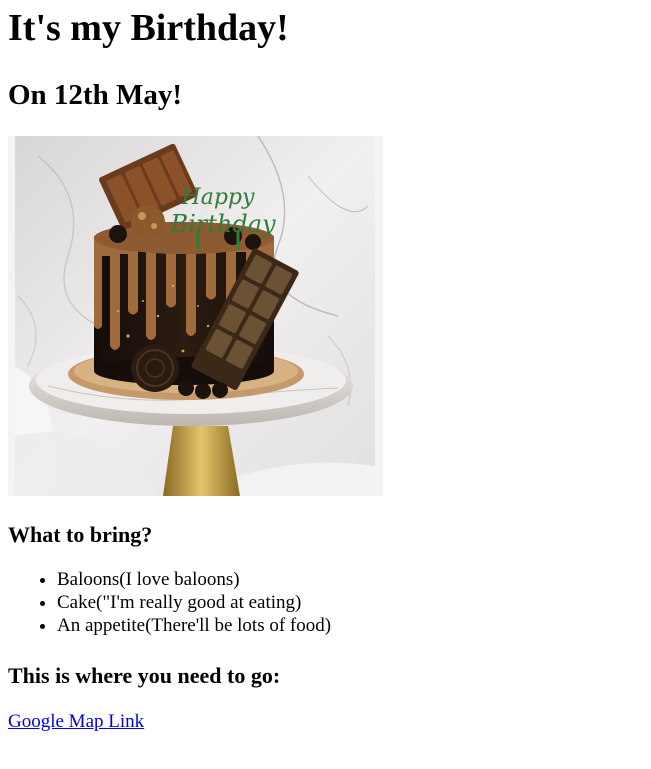  What do you see at coordinates (350, 625) in the screenshot?
I see `list-item: An appetite(There'll be lots of food)` at bounding box center [350, 625].